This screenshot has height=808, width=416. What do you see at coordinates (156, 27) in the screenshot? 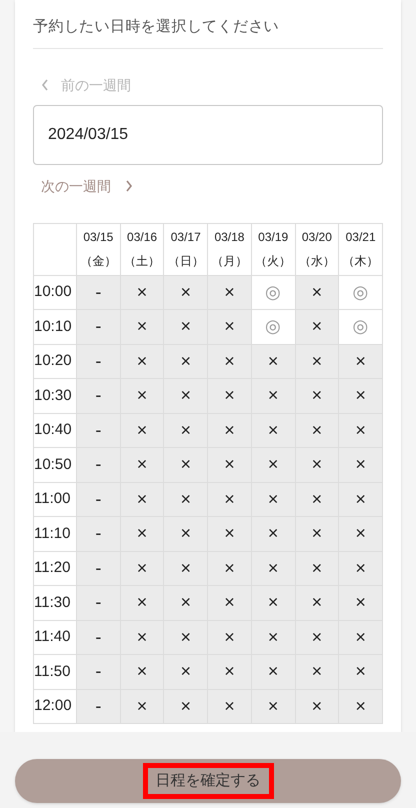
I see `page-heading: 予約したい日時を選択してください` at bounding box center [156, 27].